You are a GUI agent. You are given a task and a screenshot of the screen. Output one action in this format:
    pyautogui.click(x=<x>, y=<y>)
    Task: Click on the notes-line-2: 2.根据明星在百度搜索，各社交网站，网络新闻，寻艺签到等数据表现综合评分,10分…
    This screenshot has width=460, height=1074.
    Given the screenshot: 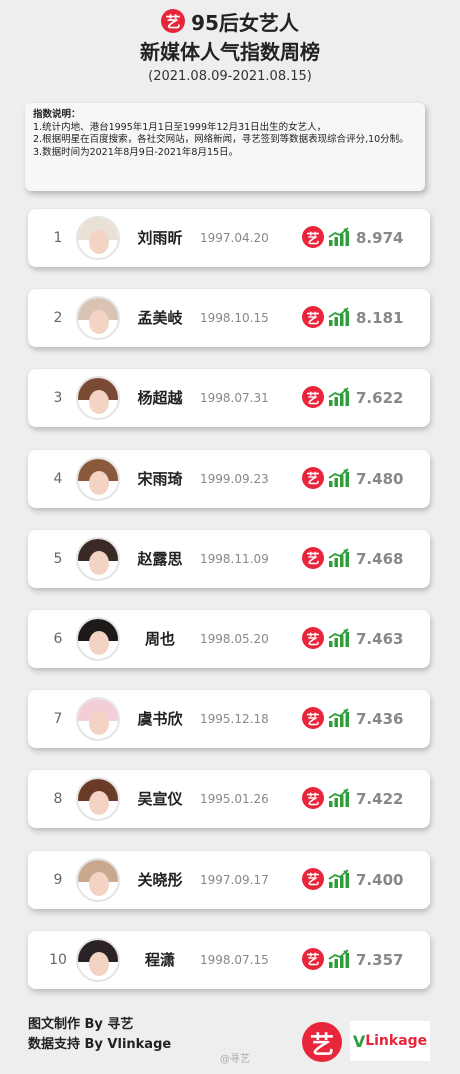 What is the action you would take?
    pyautogui.click(x=221, y=139)
    